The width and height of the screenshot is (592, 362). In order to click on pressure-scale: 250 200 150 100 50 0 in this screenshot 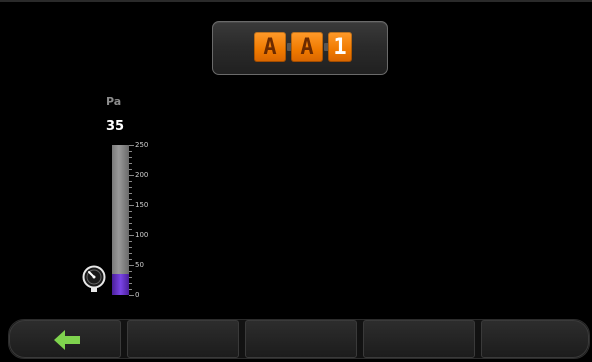, I will do `click(144, 220)`.